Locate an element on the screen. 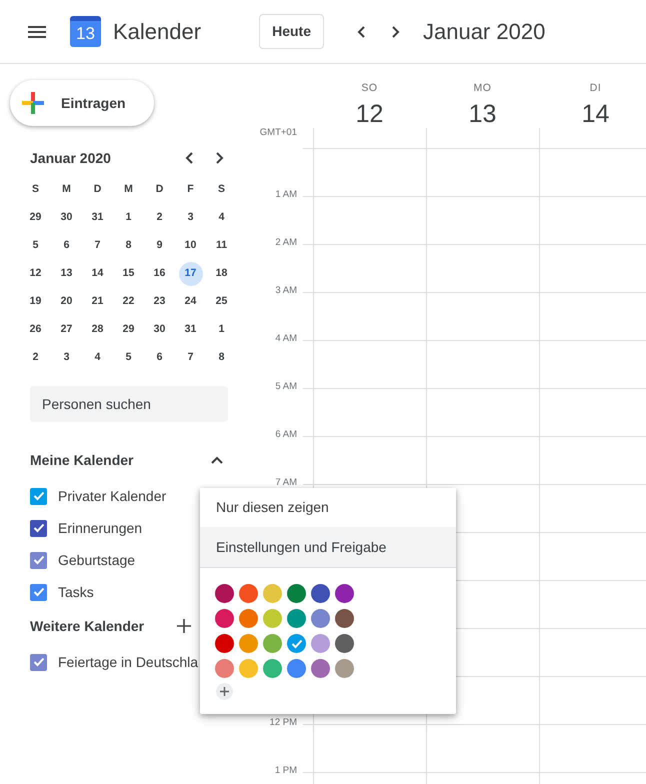 The width and height of the screenshot is (646, 784). day-cell: 14 is located at coordinates (97, 274).